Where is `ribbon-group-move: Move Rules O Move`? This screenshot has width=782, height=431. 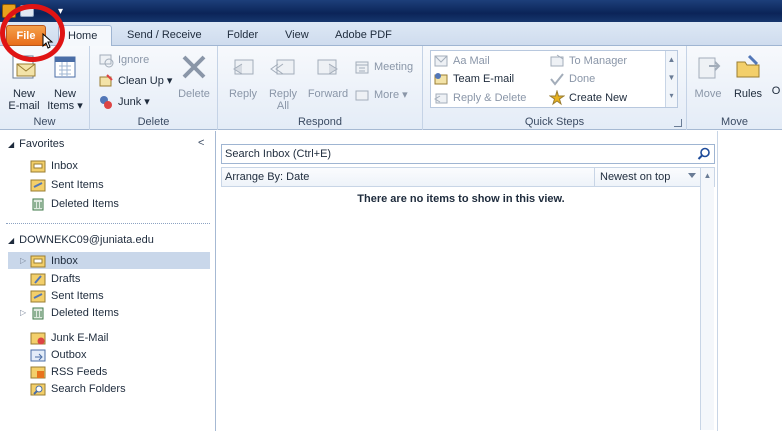 ribbon-group-move: Move Rules O Move is located at coordinates (734, 88).